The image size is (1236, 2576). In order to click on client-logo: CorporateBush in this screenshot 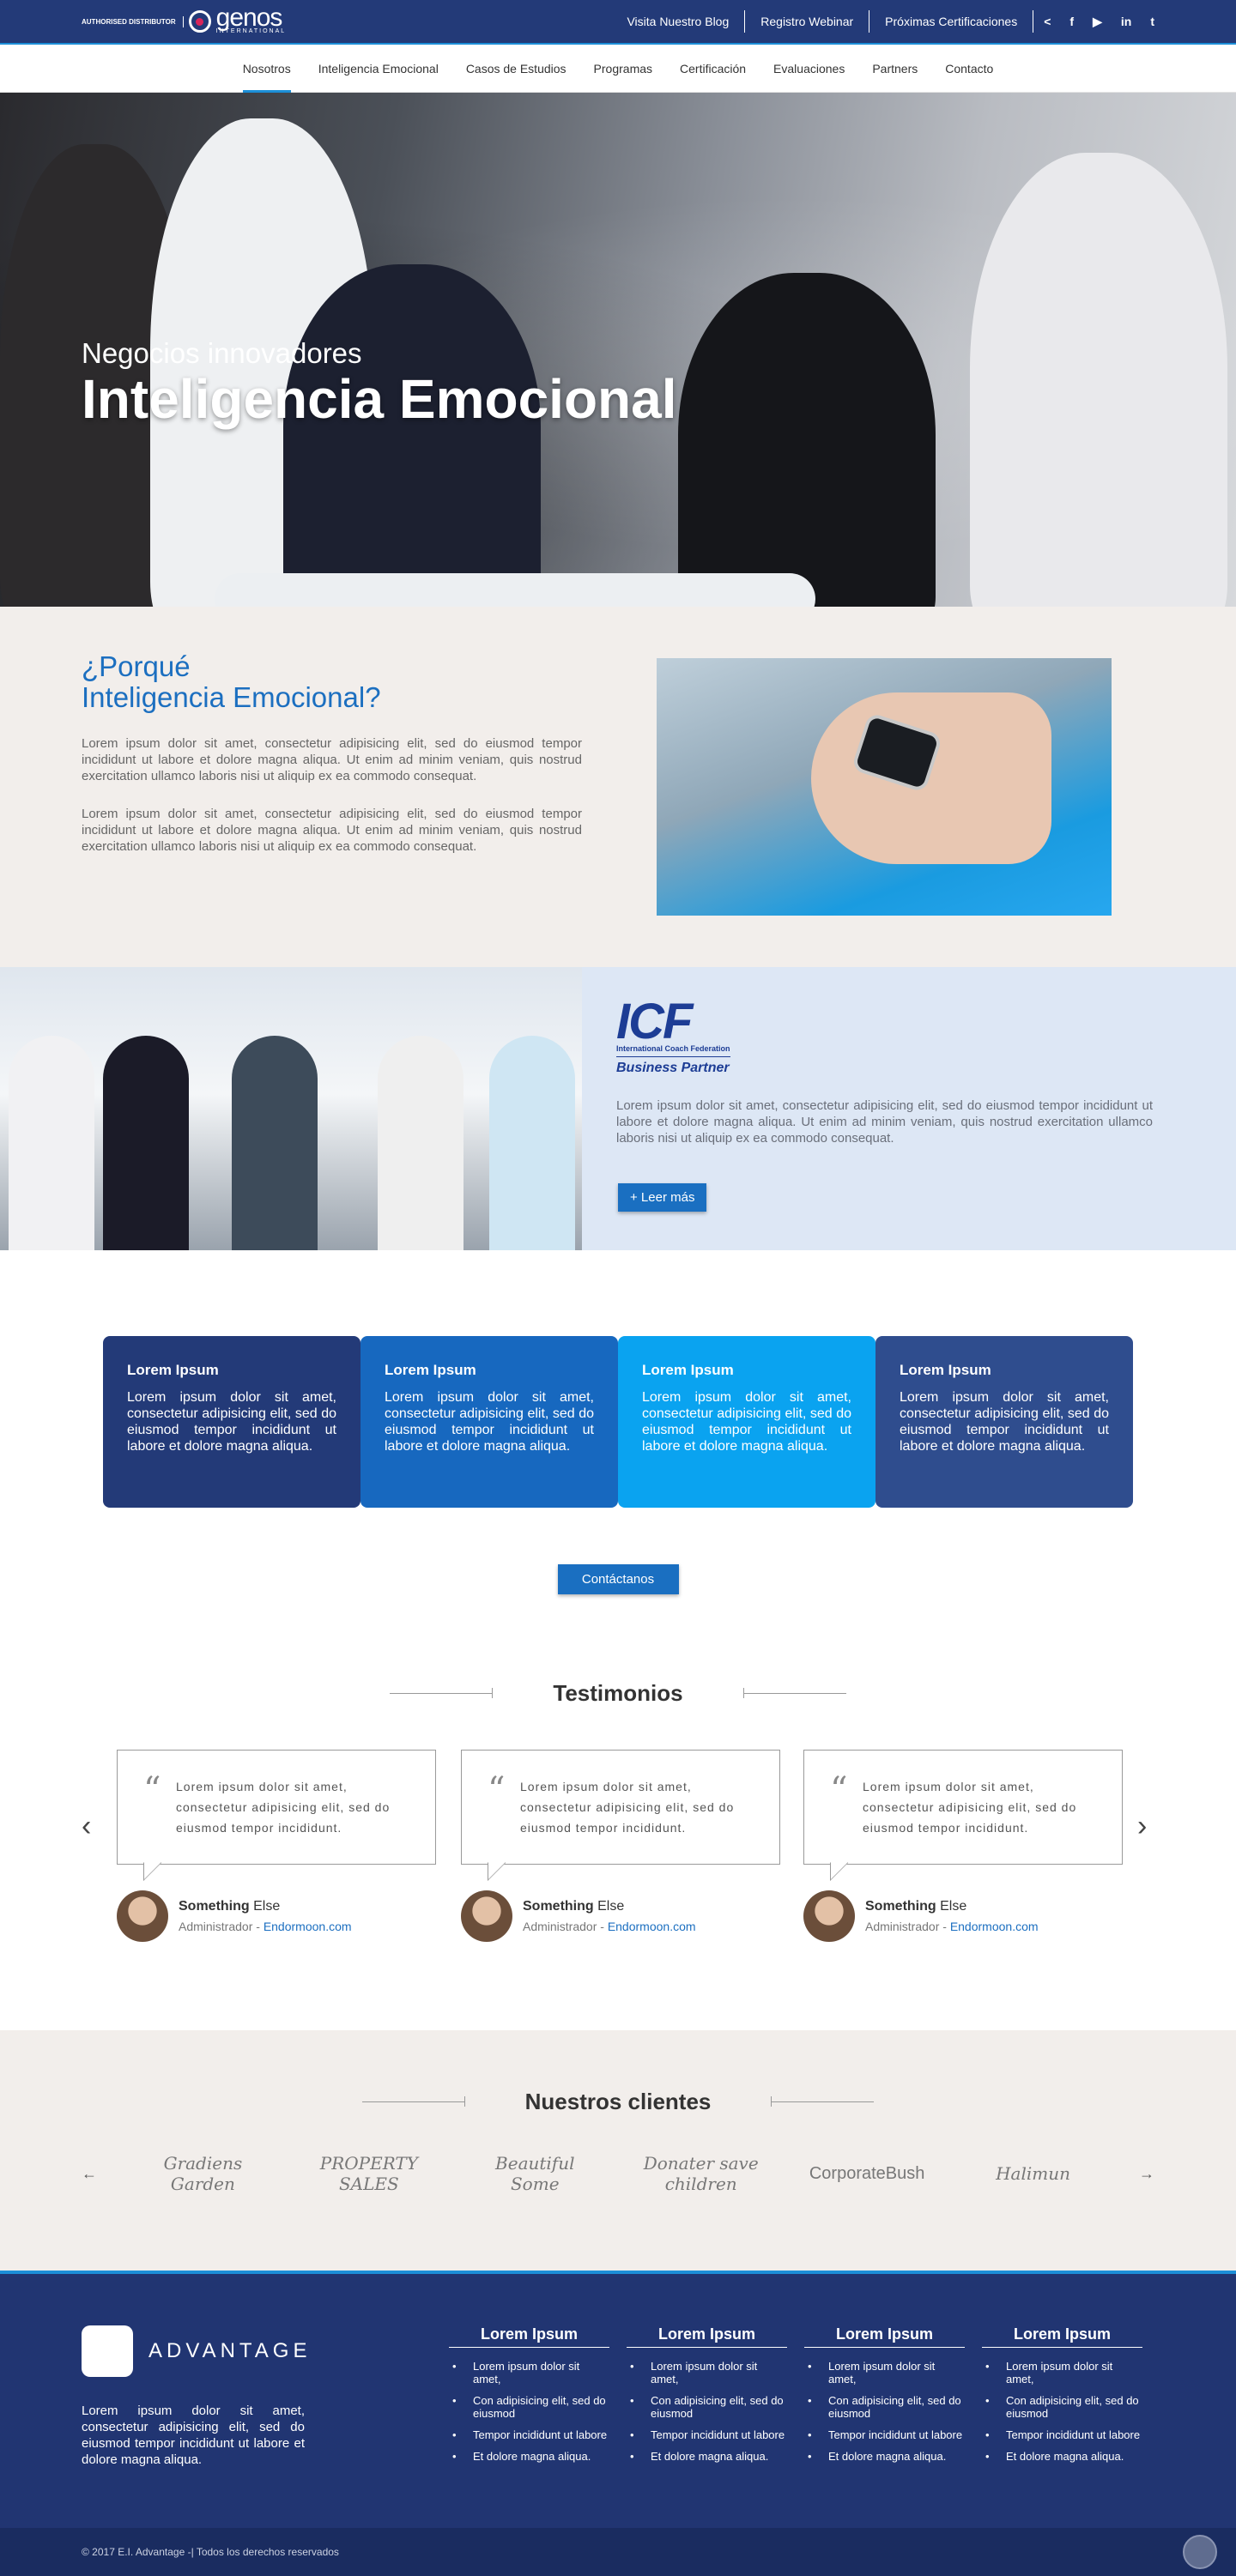, I will do `click(867, 2174)`.